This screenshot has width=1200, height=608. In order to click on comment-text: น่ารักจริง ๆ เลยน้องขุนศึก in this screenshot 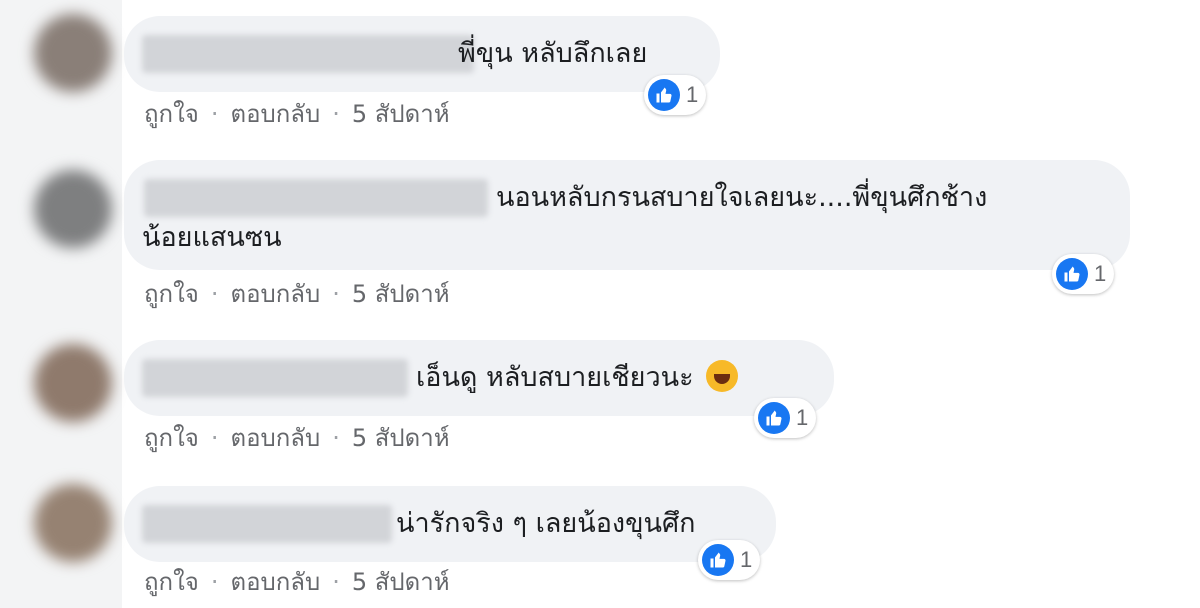, I will do `click(546, 523)`.